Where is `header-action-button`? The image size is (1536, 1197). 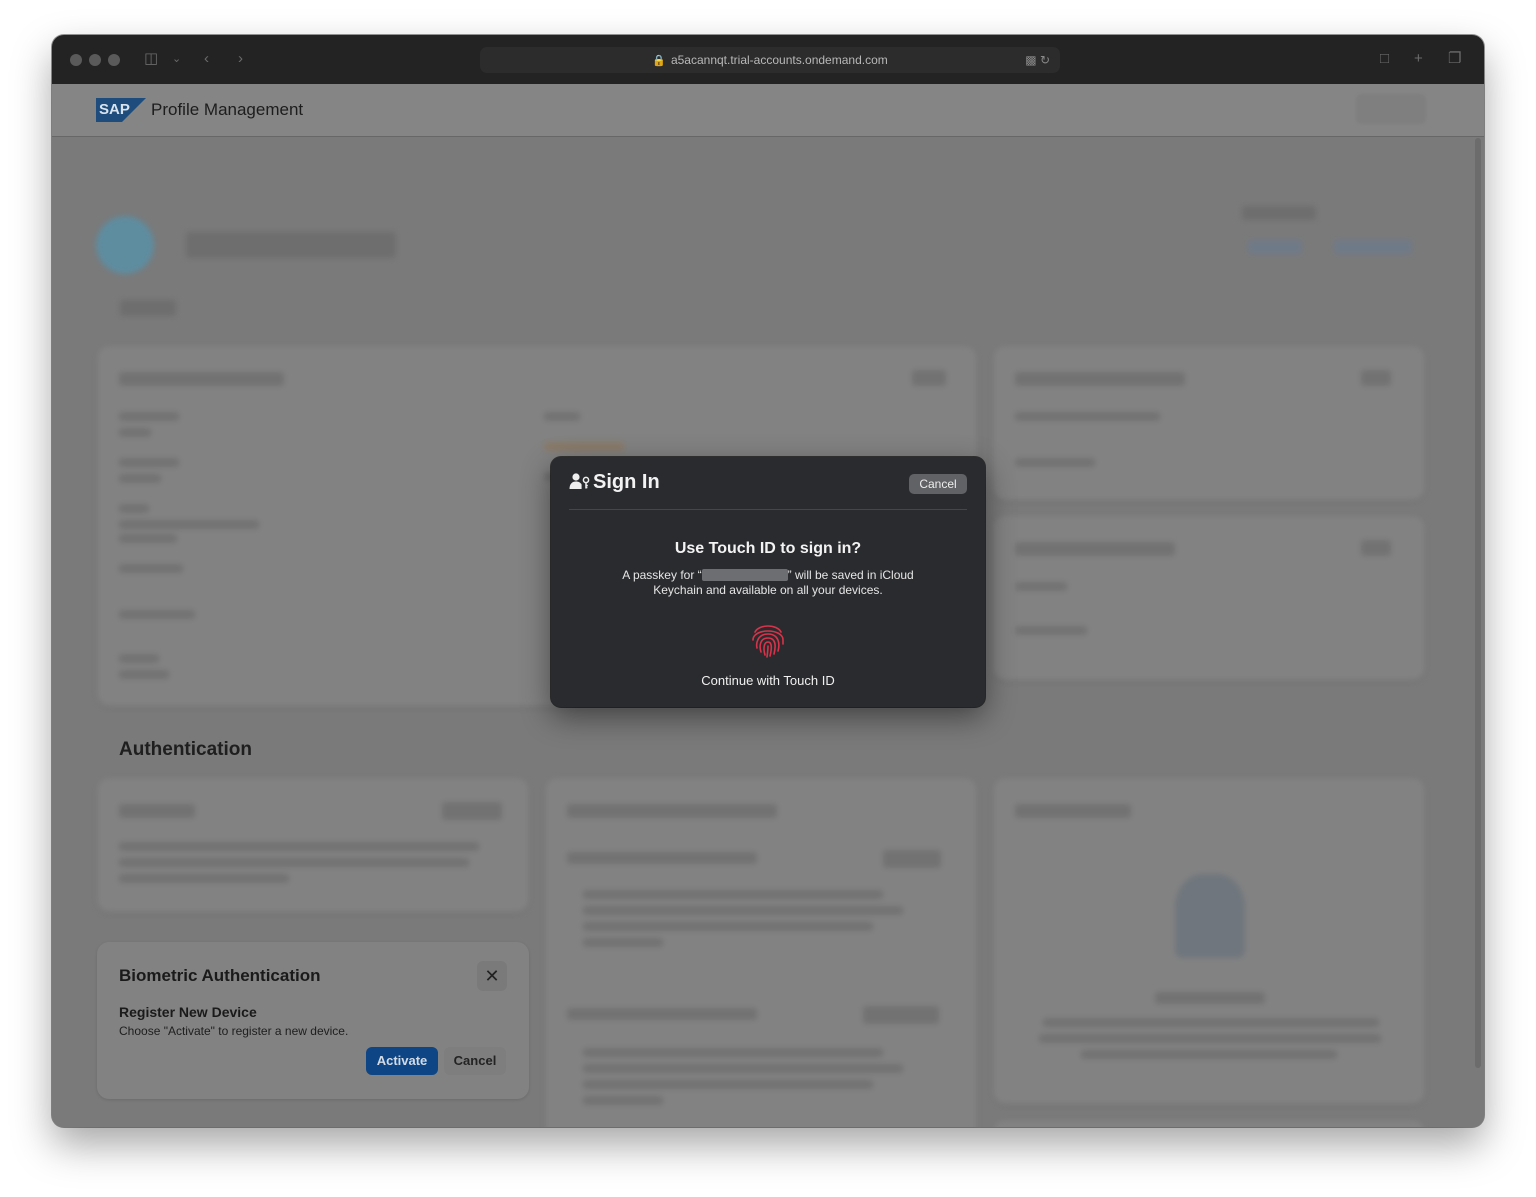
header-action-button is located at coordinates (1391, 109).